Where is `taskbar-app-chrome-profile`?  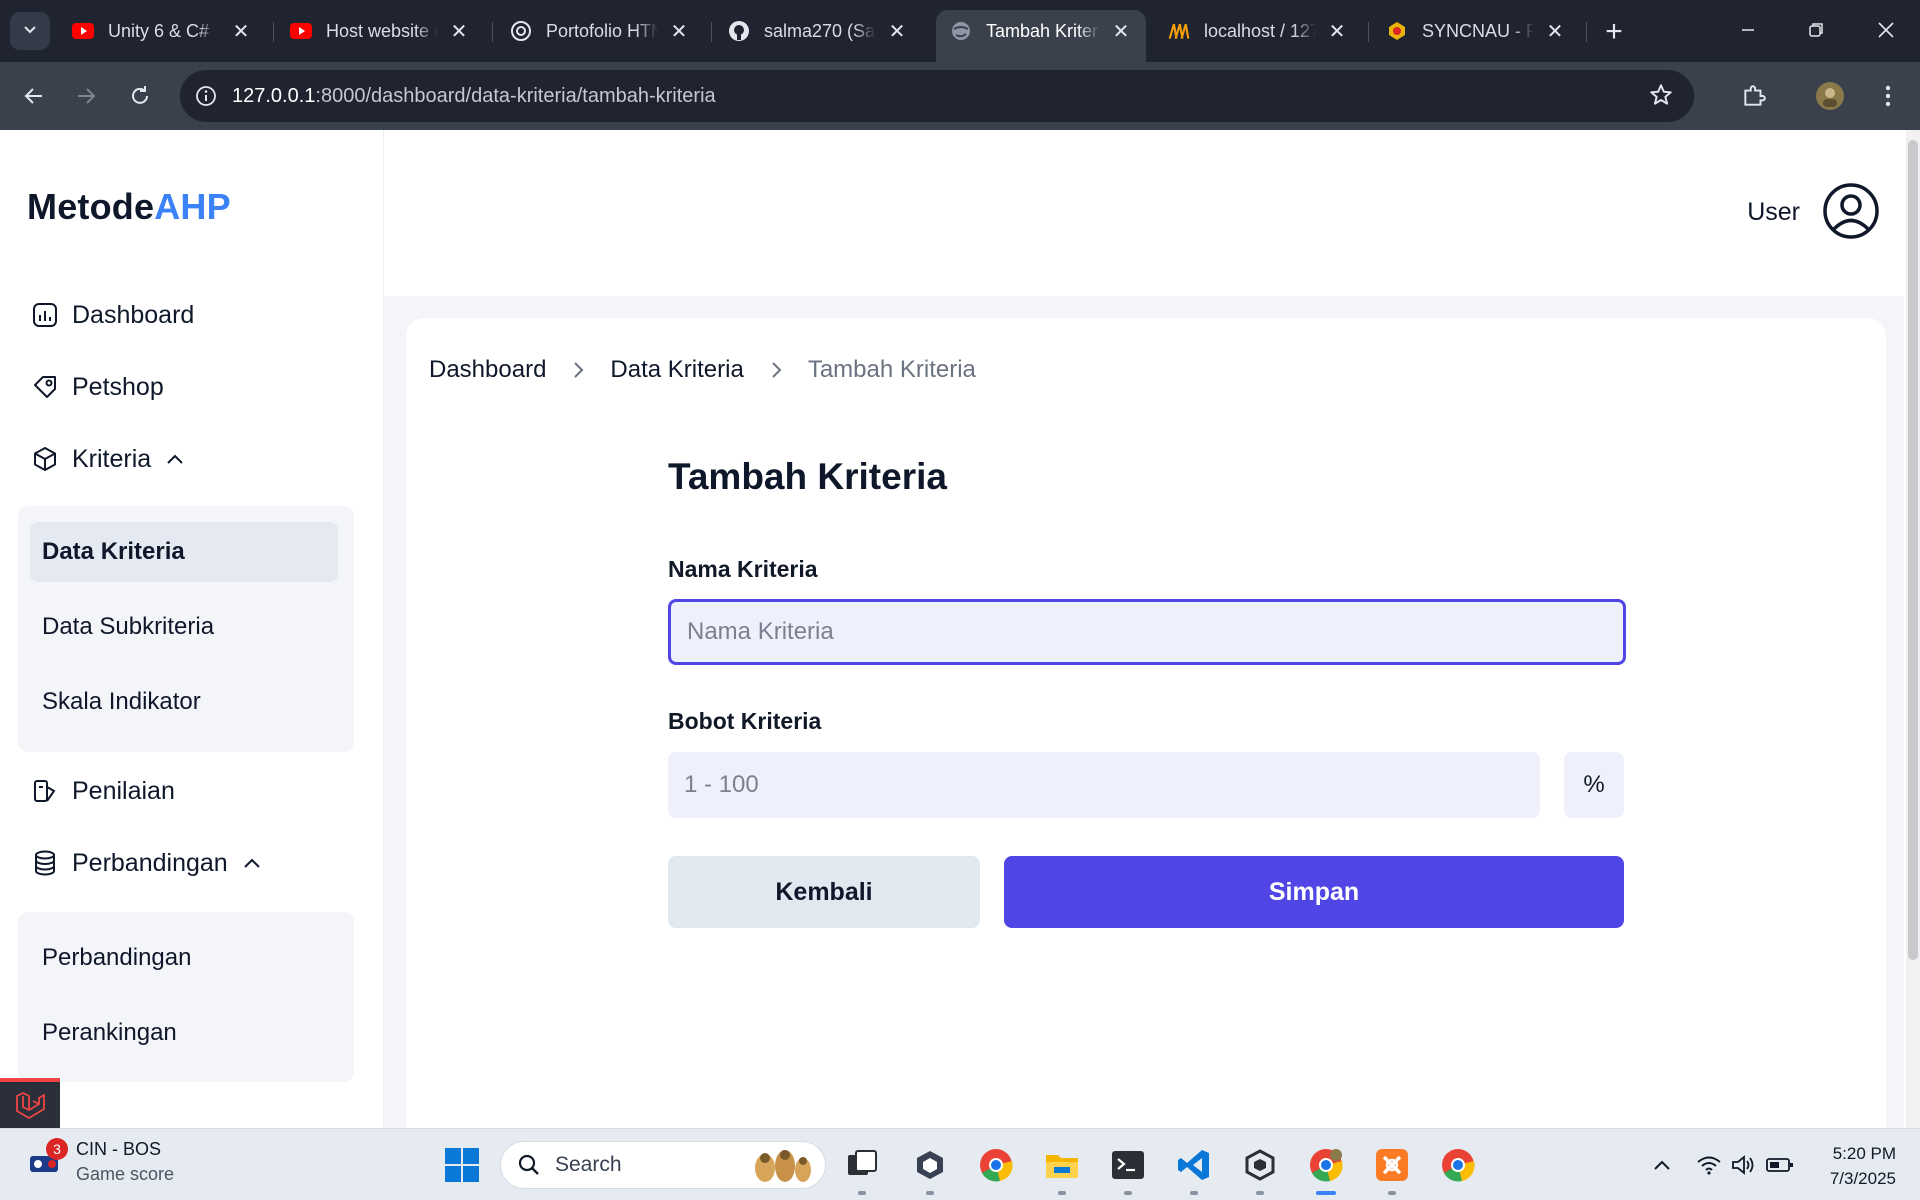
taskbar-app-chrome-profile is located at coordinates (1326, 1169).